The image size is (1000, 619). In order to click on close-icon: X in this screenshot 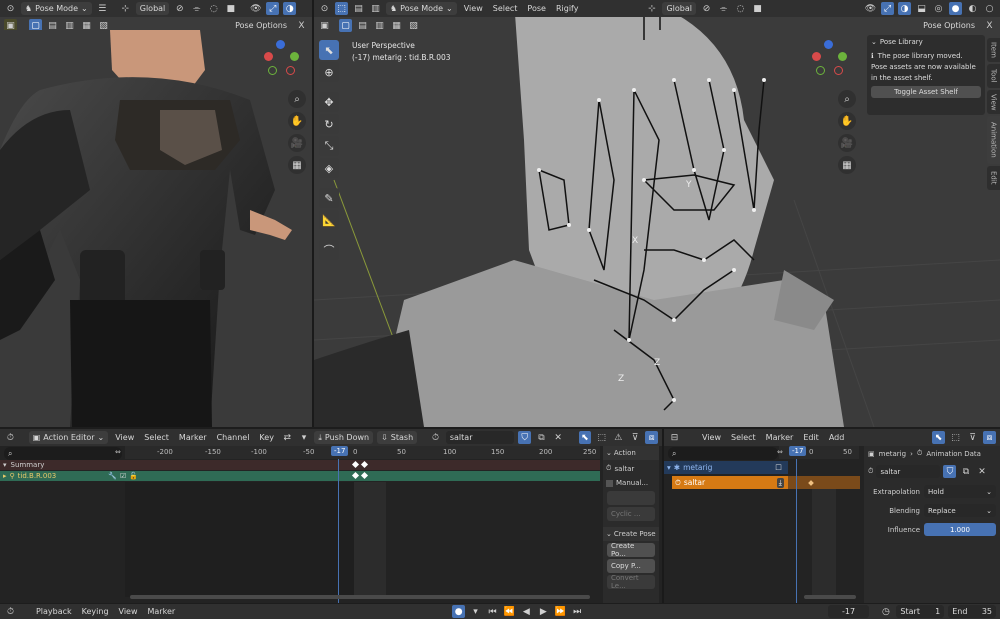, I will do `click(989, 25)`.